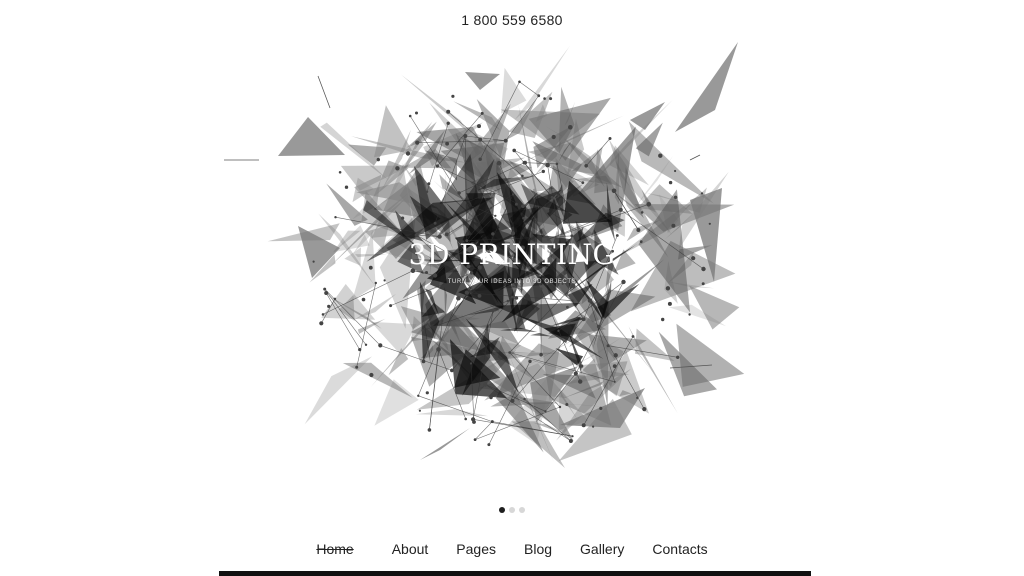 The height and width of the screenshot is (576, 1024). I want to click on network-line, so click(483, 430).